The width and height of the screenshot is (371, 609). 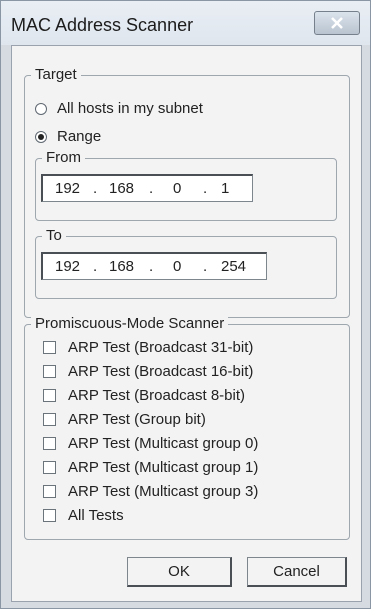 I want to click on to-octet-3: 0, so click(x=177, y=266).